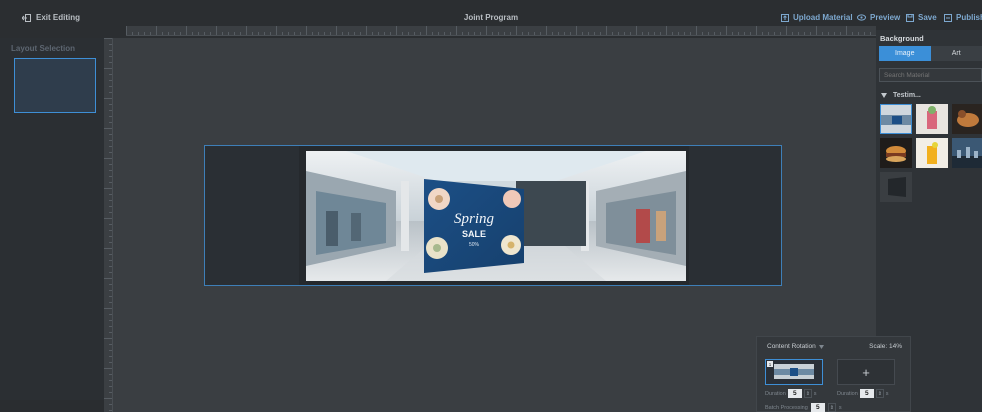  Describe the element at coordinates (794, 372) in the screenshot. I see `rotation-slot-1: 1` at that location.